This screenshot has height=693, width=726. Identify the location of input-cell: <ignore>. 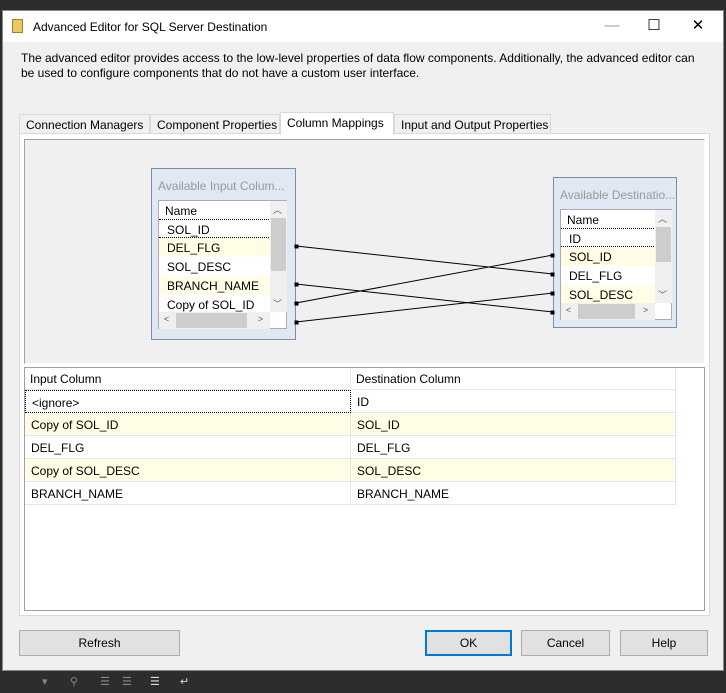
(188, 401).